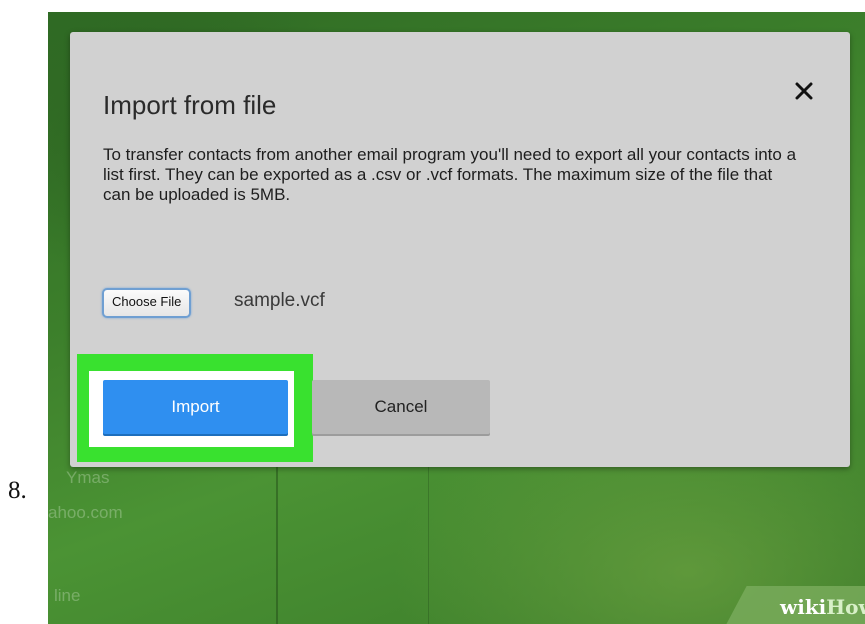 The width and height of the screenshot is (865, 624). I want to click on dialog-title: Import from file, so click(190, 105).